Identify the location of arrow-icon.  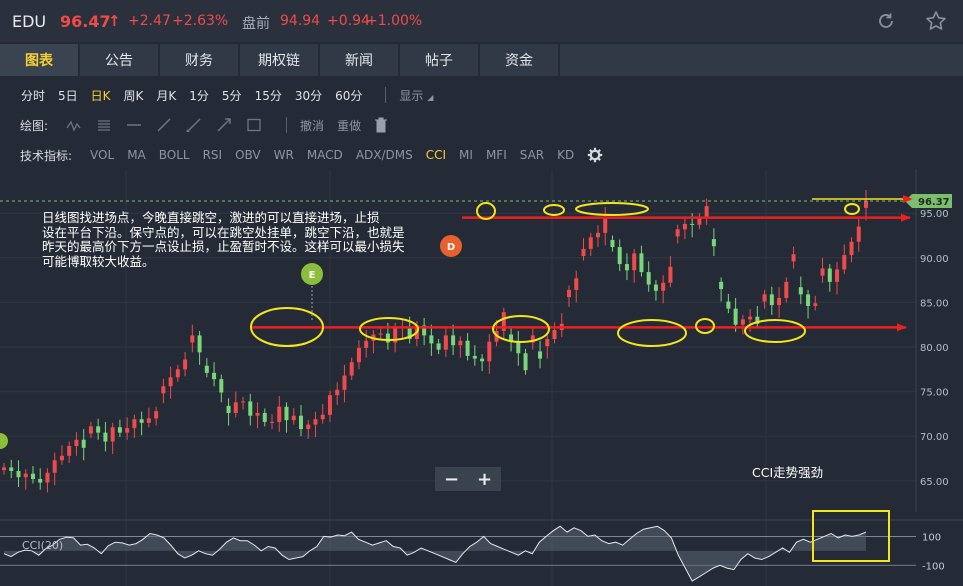
(224, 125).